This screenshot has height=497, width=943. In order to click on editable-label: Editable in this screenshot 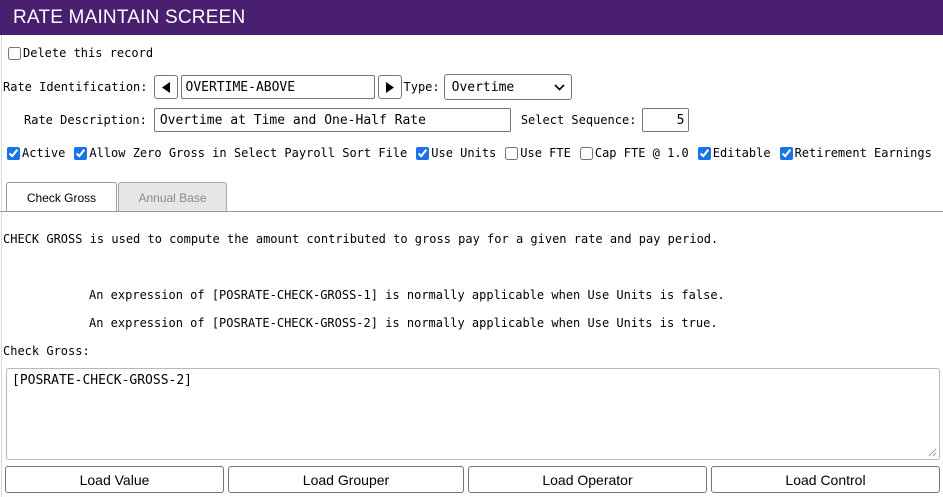, I will do `click(741, 153)`.